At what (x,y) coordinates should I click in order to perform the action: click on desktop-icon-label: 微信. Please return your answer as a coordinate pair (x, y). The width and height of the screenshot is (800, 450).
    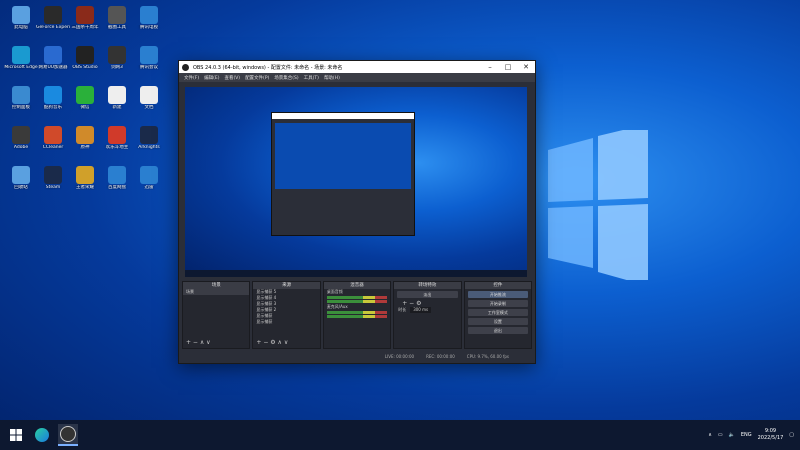
    Looking at the image, I should click on (85, 107).